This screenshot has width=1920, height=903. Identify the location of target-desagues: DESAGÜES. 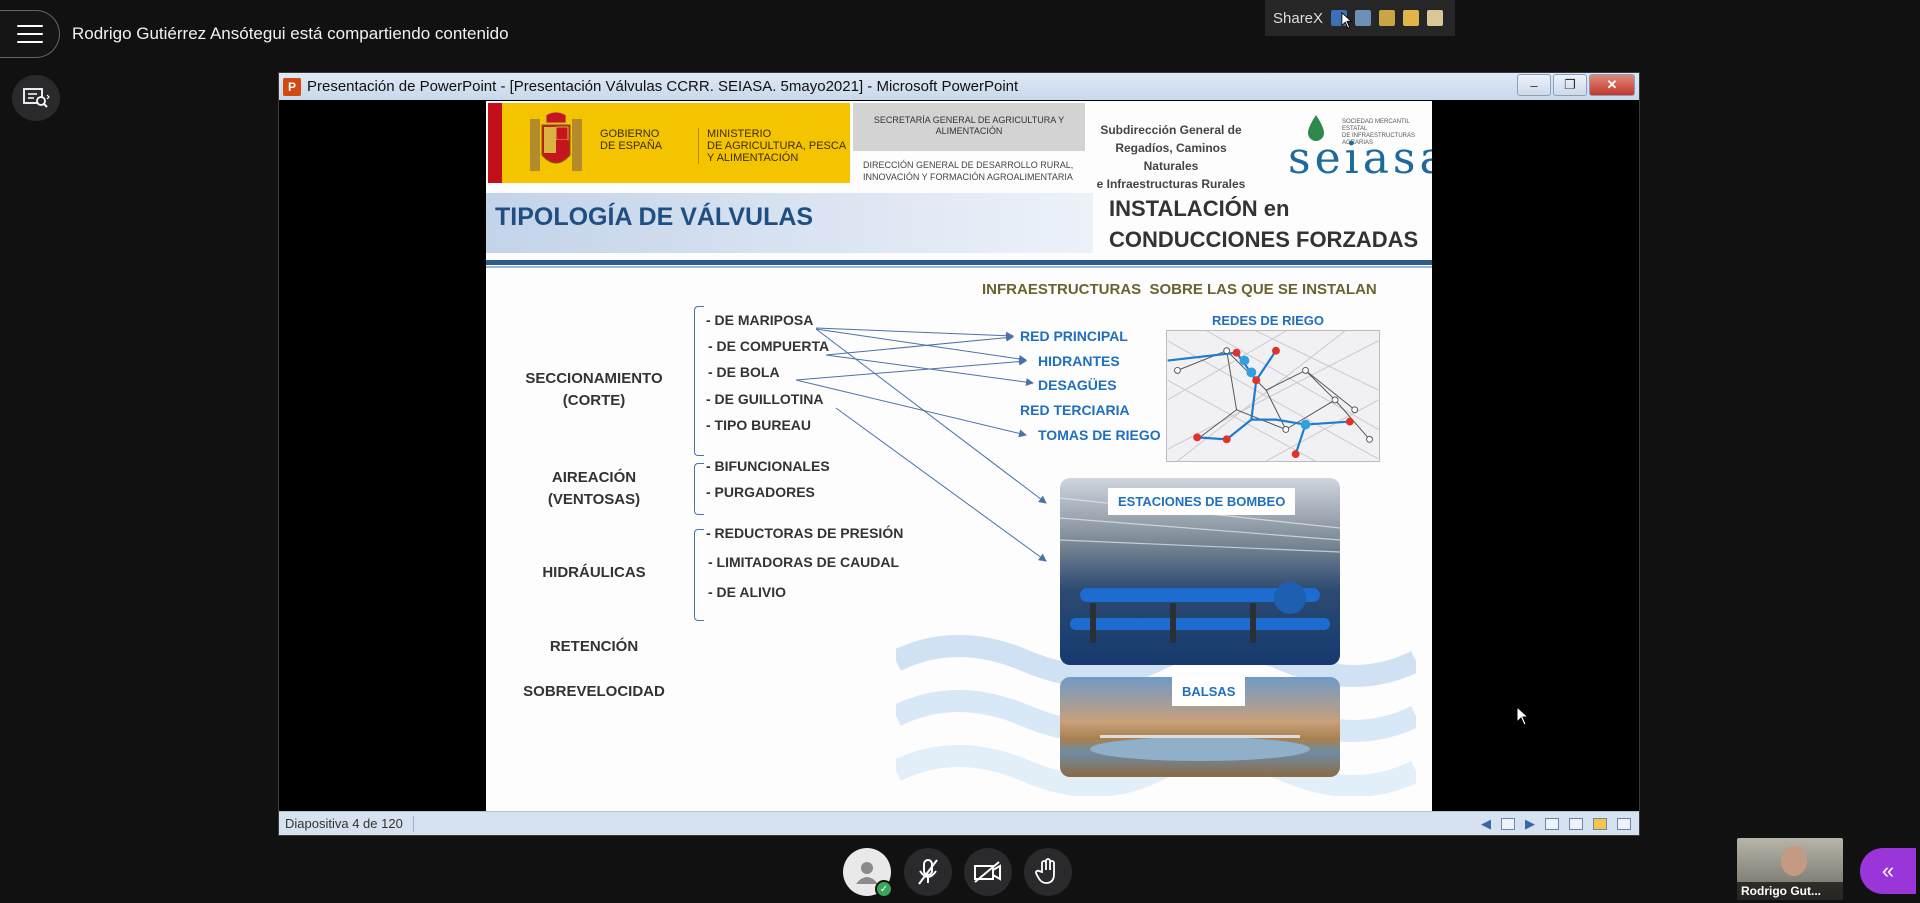
(1077, 385).